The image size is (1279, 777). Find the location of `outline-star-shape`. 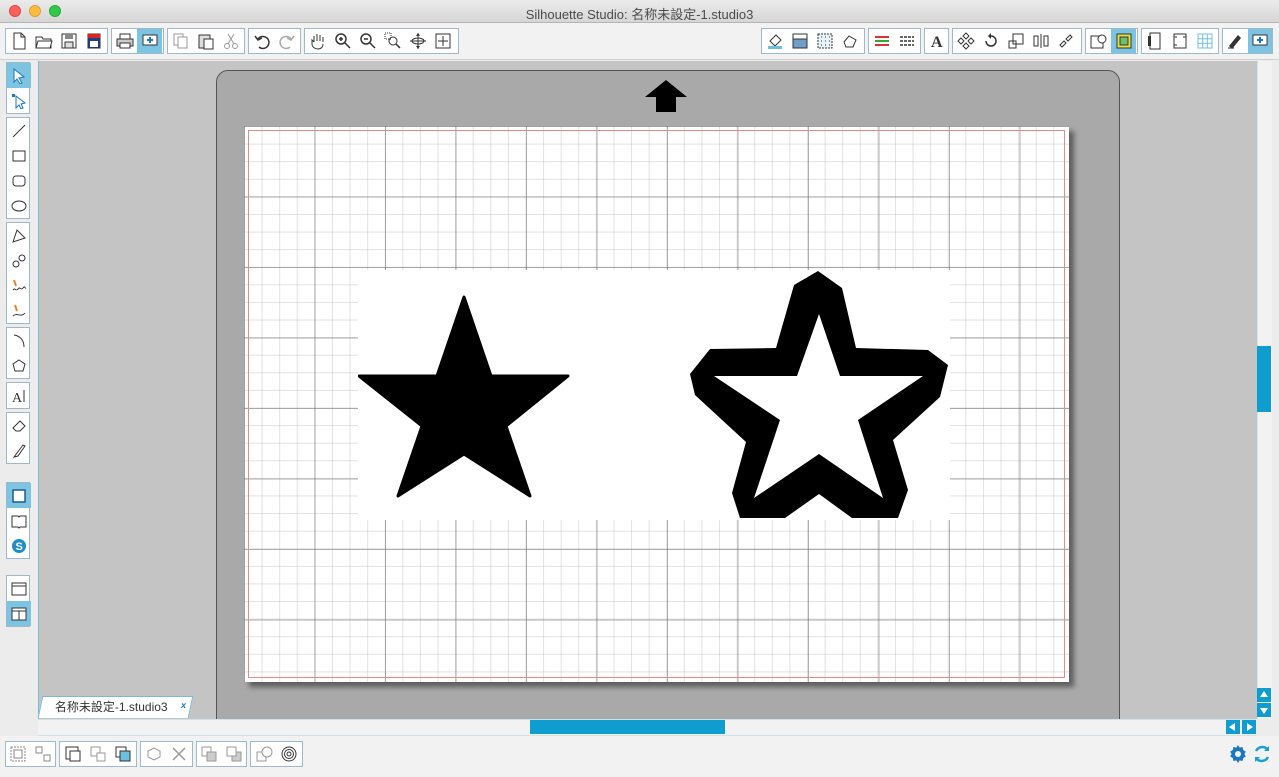

outline-star-shape is located at coordinates (819, 394).